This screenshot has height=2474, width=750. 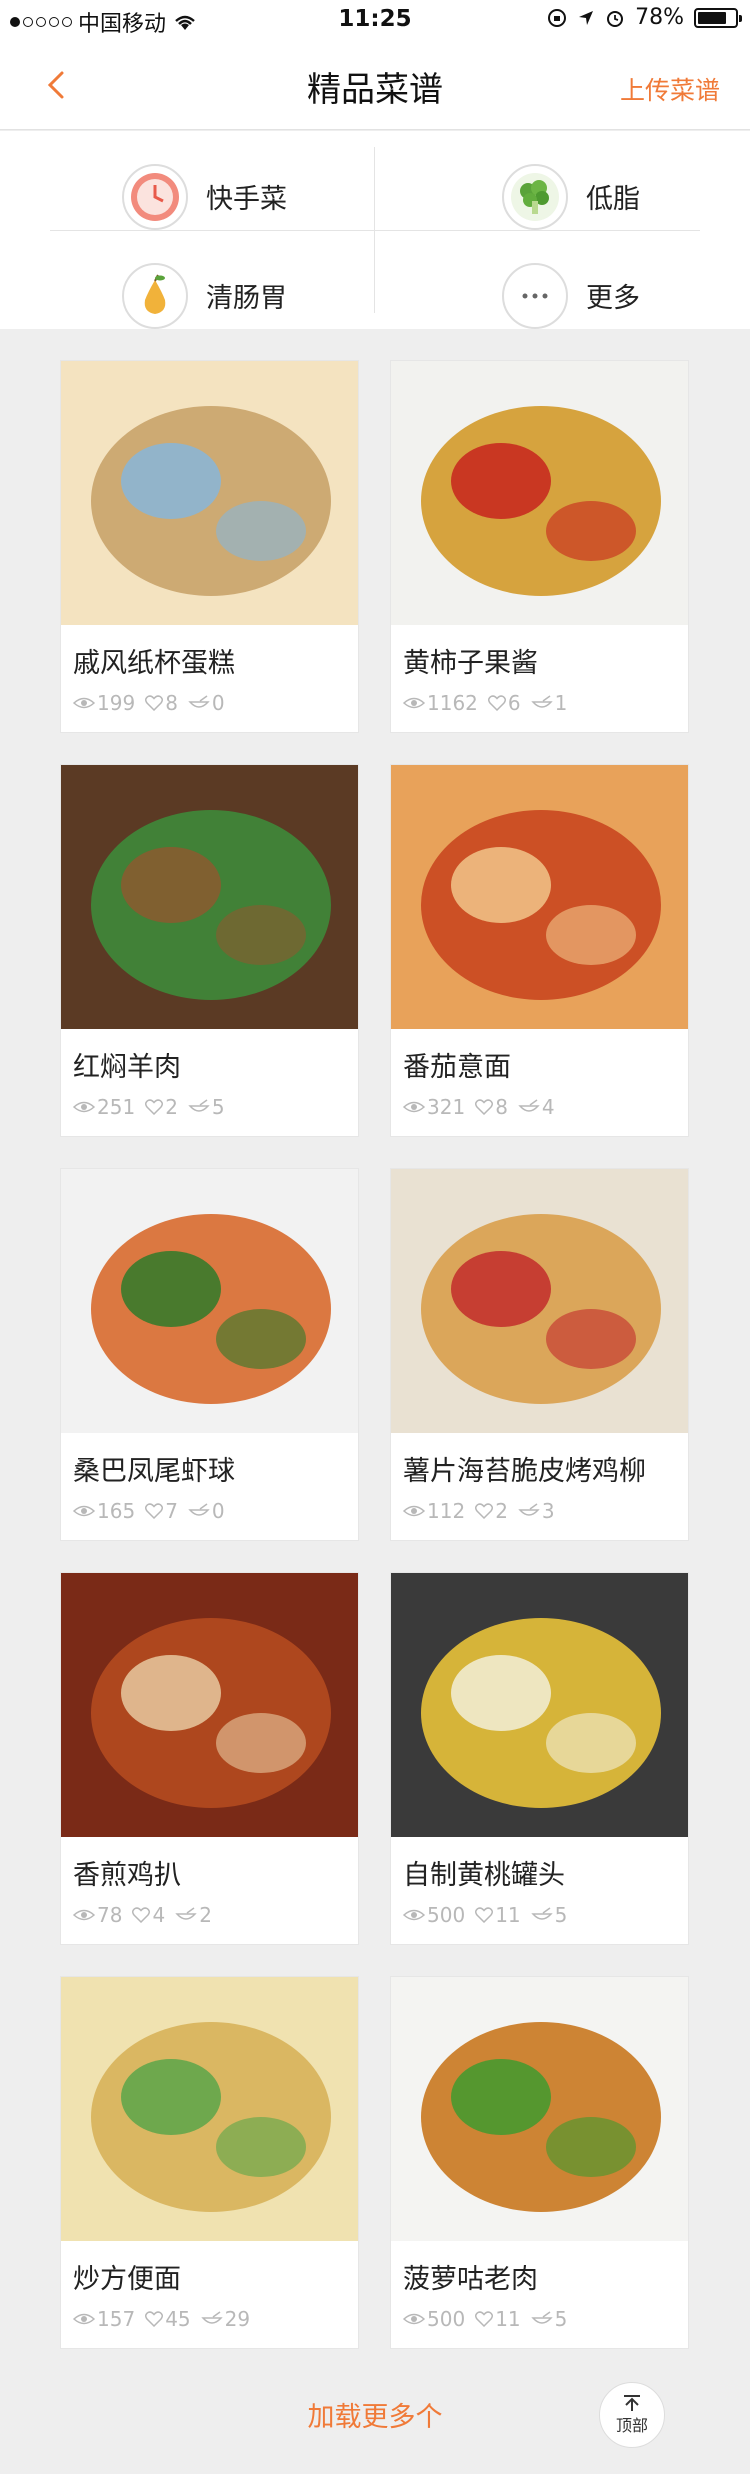 I want to click on recipe-name: 番茄意面, so click(x=457, y=1067).